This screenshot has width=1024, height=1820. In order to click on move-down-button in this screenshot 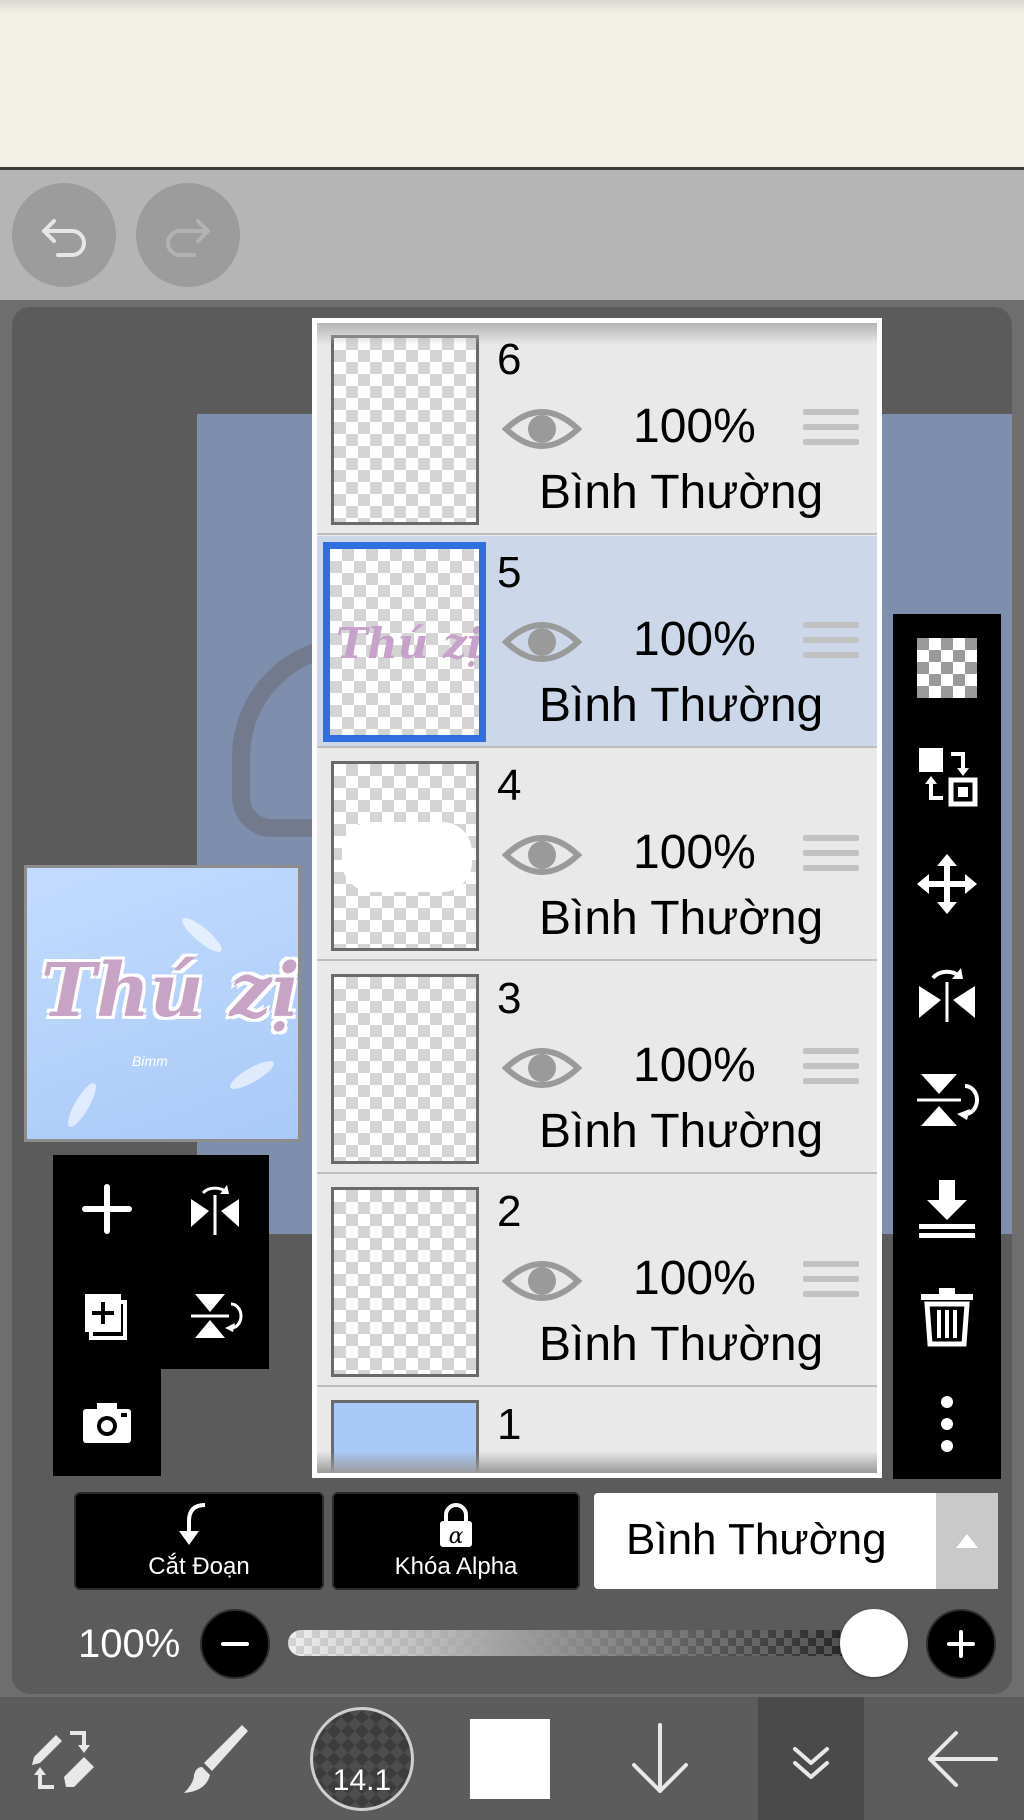, I will do `click(660, 1758)`.